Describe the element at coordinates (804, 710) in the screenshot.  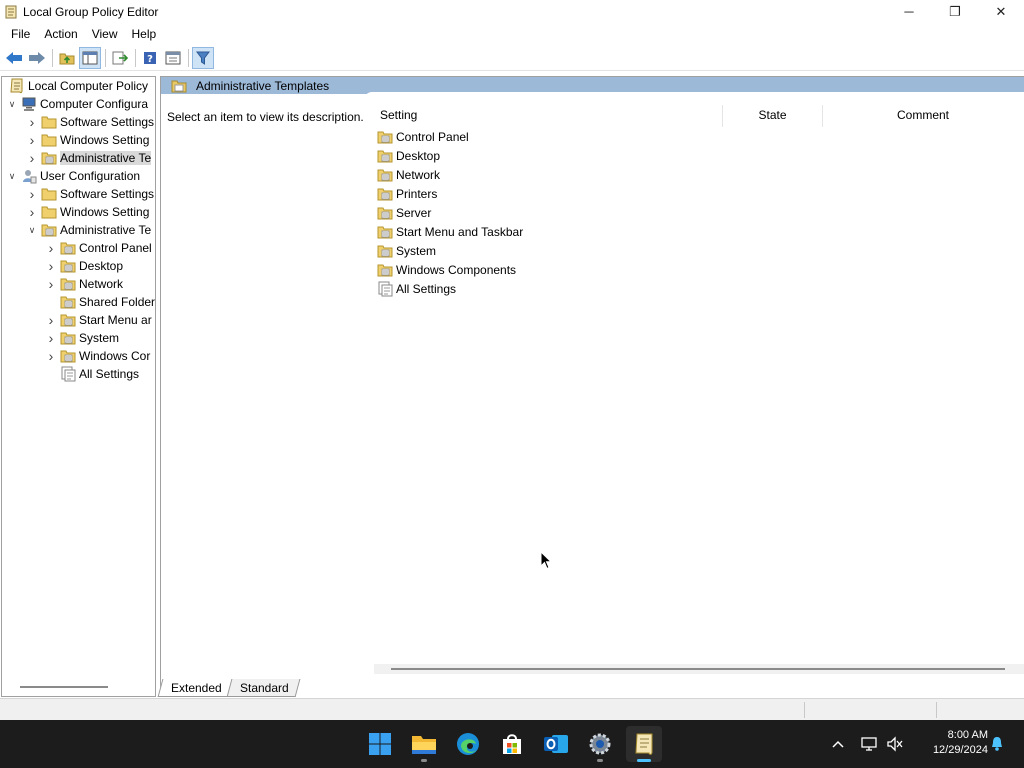
I see `status-separator` at that location.